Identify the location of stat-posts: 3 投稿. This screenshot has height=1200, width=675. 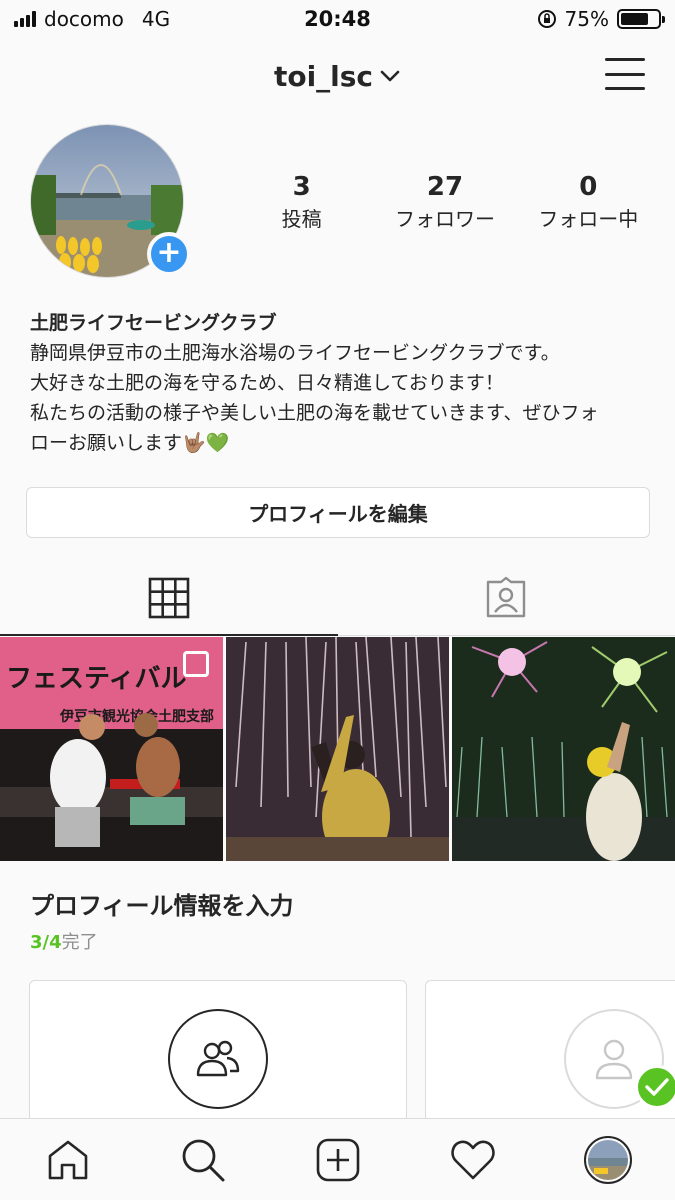
(301, 202).